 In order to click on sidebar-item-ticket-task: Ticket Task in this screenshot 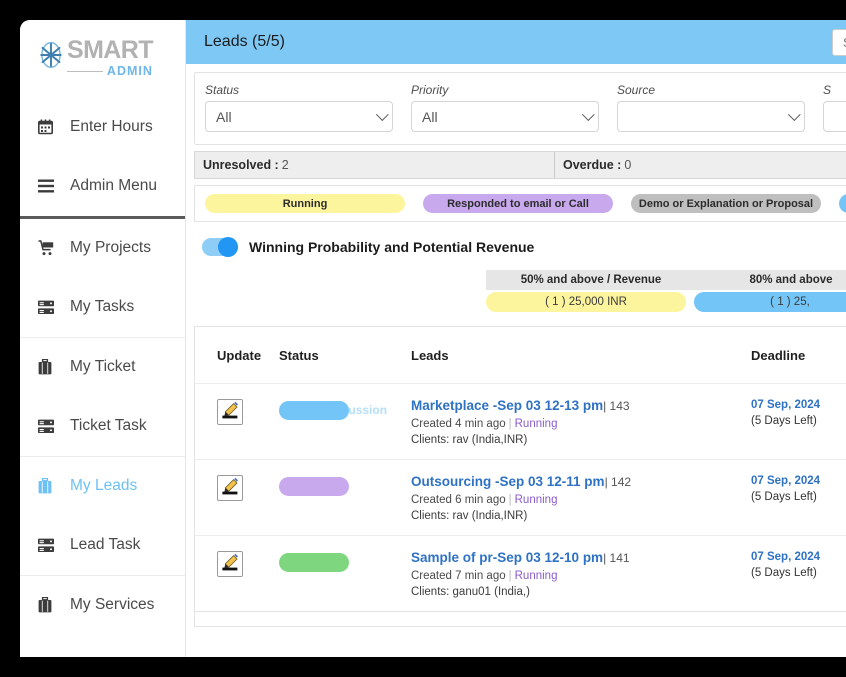, I will do `click(102, 426)`.